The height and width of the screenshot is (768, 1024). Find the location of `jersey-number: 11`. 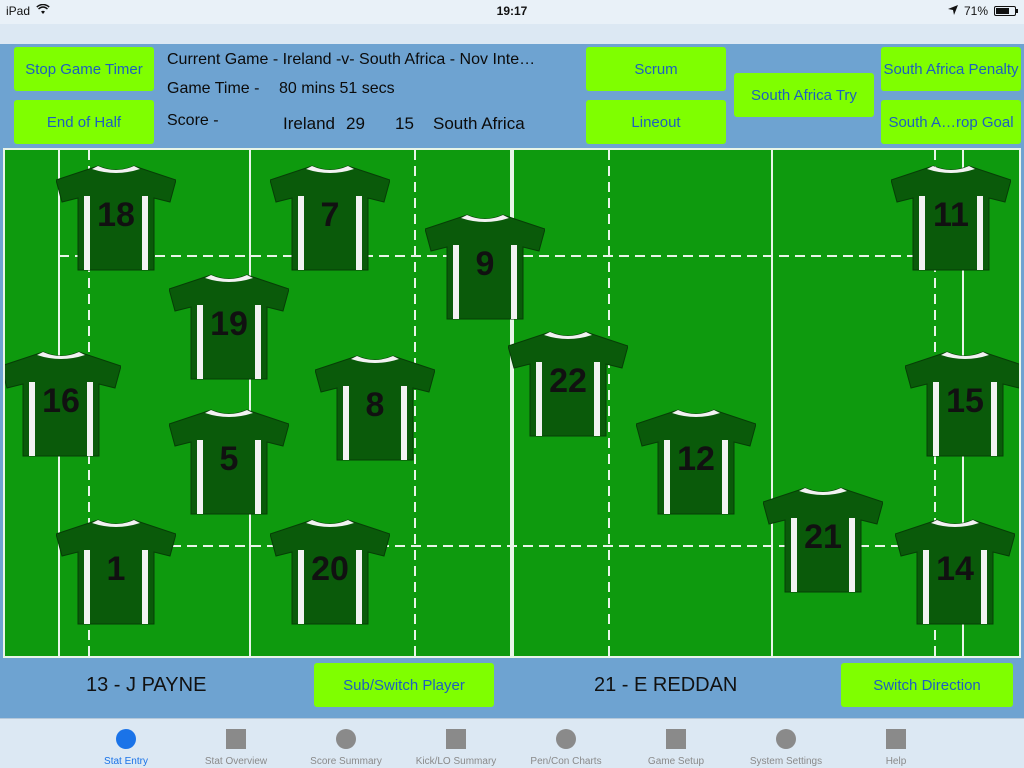

jersey-number: 11 is located at coordinates (951, 215).